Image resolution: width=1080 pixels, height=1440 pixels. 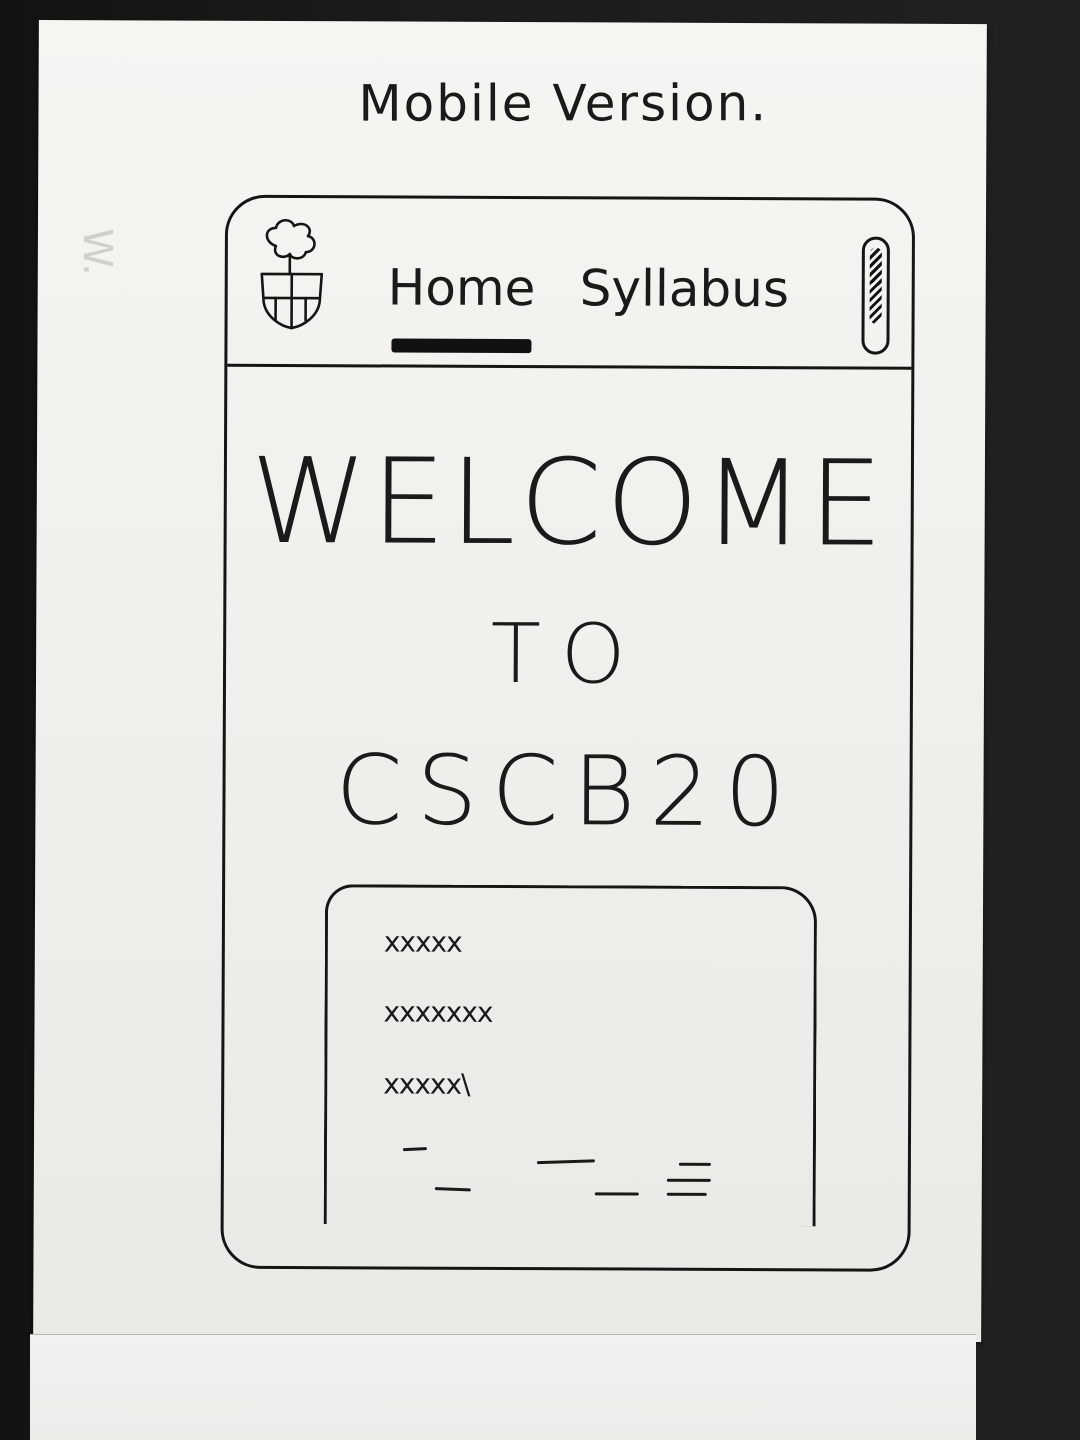 What do you see at coordinates (462, 287) in the screenshot?
I see `tab-home: Home` at bounding box center [462, 287].